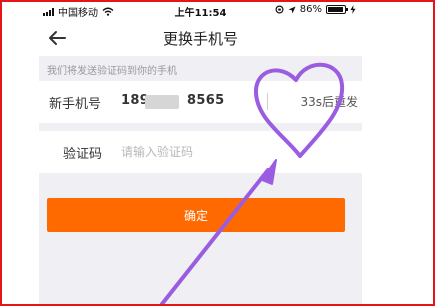  Describe the element at coordinates (112, 71) in the screenshot. I see `hint-text: 我们将发送验证码到你的手机` at that location.